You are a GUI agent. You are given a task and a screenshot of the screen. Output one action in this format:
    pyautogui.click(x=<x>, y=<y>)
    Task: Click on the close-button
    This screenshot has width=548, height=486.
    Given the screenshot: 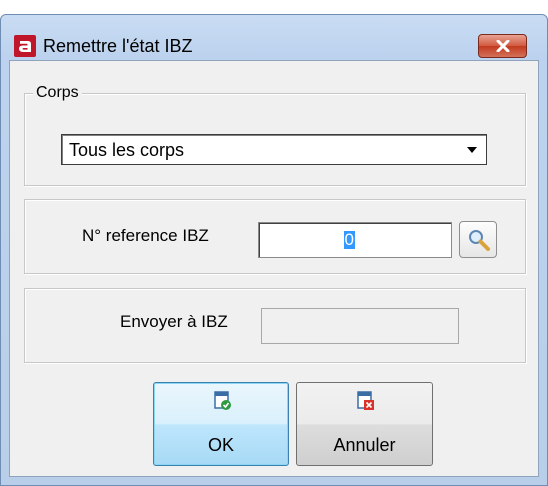 What is the action you would take?
    pyautogui.click(x=502, y=46)
    